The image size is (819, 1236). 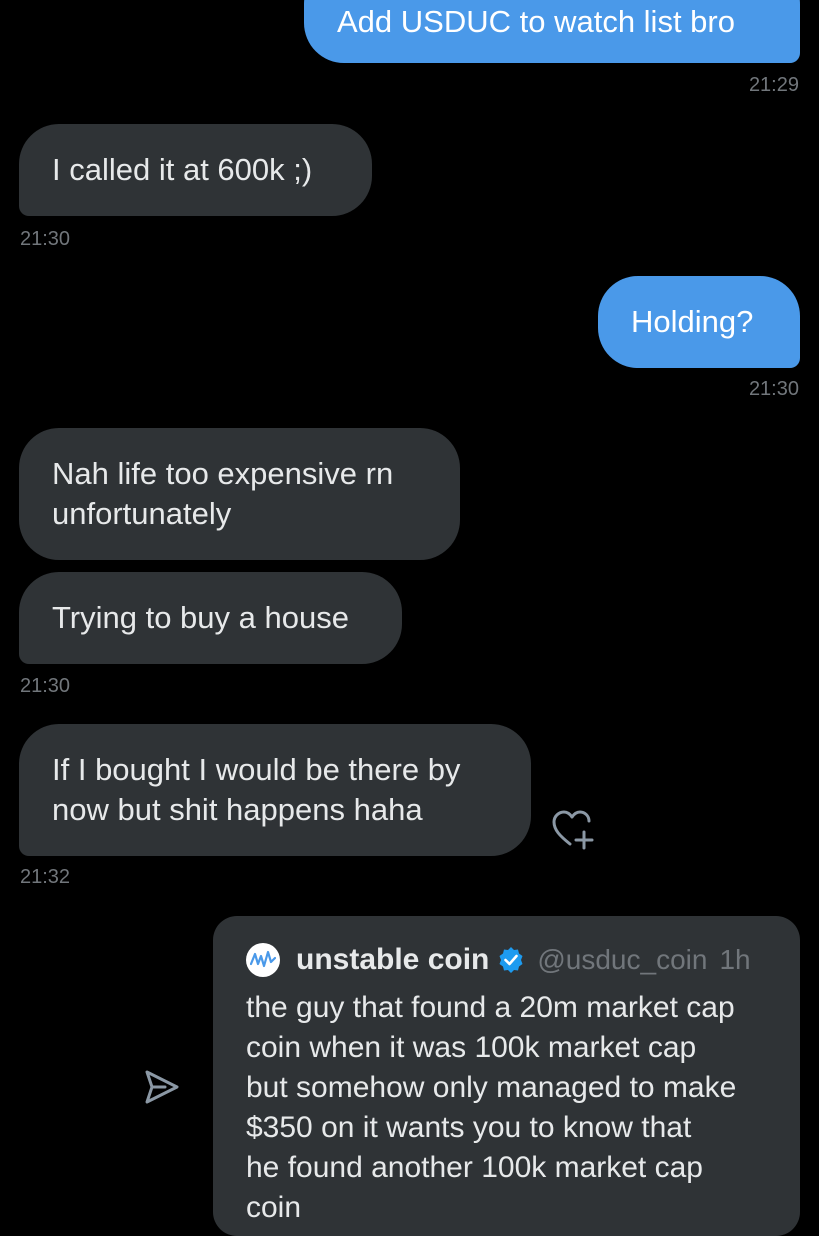 I want to click on sent-message-bubble: Add USDUC to watch list bro, so click(x=552, y=31).